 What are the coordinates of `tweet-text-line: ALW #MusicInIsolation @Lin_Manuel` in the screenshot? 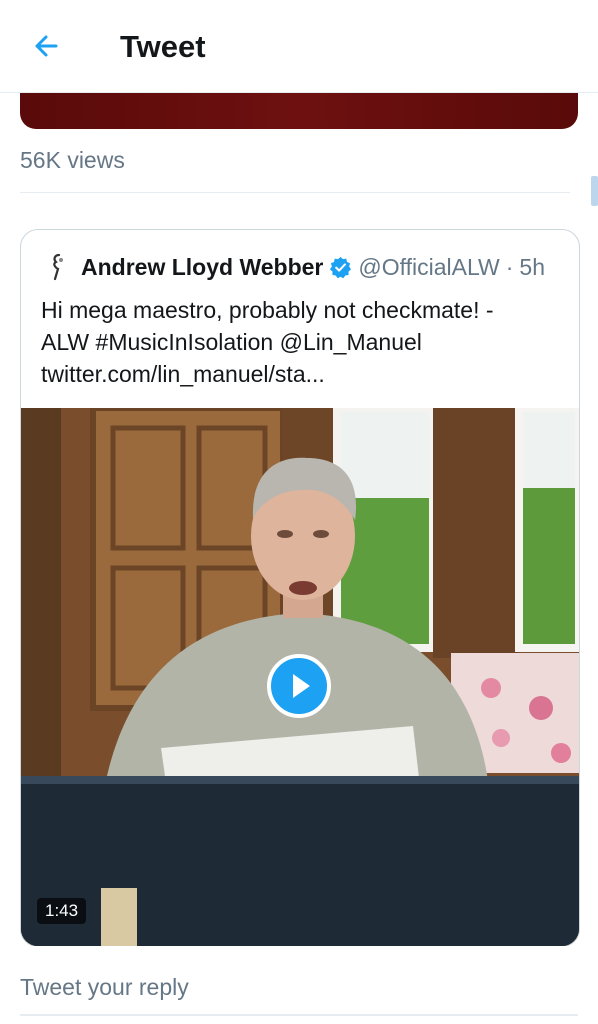 It's located at (301, 342).